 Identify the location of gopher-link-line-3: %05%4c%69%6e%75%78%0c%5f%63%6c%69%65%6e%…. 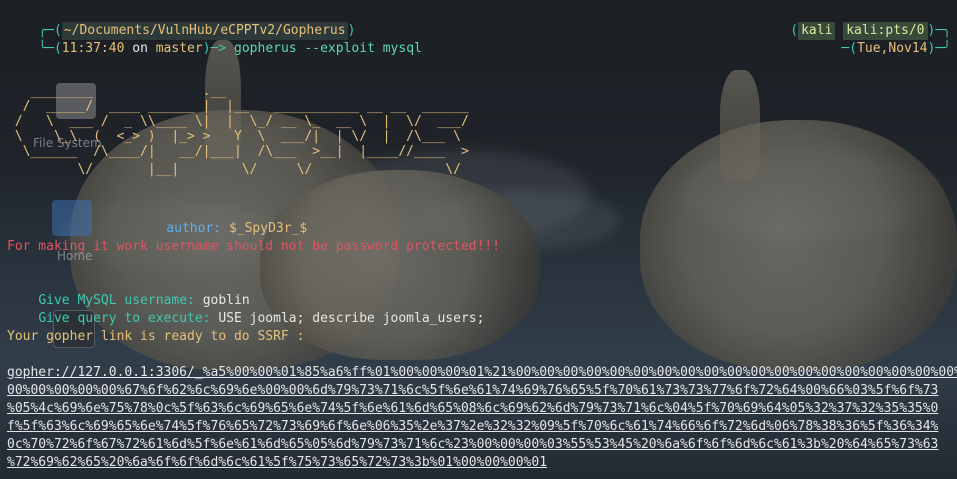
(472, 409).